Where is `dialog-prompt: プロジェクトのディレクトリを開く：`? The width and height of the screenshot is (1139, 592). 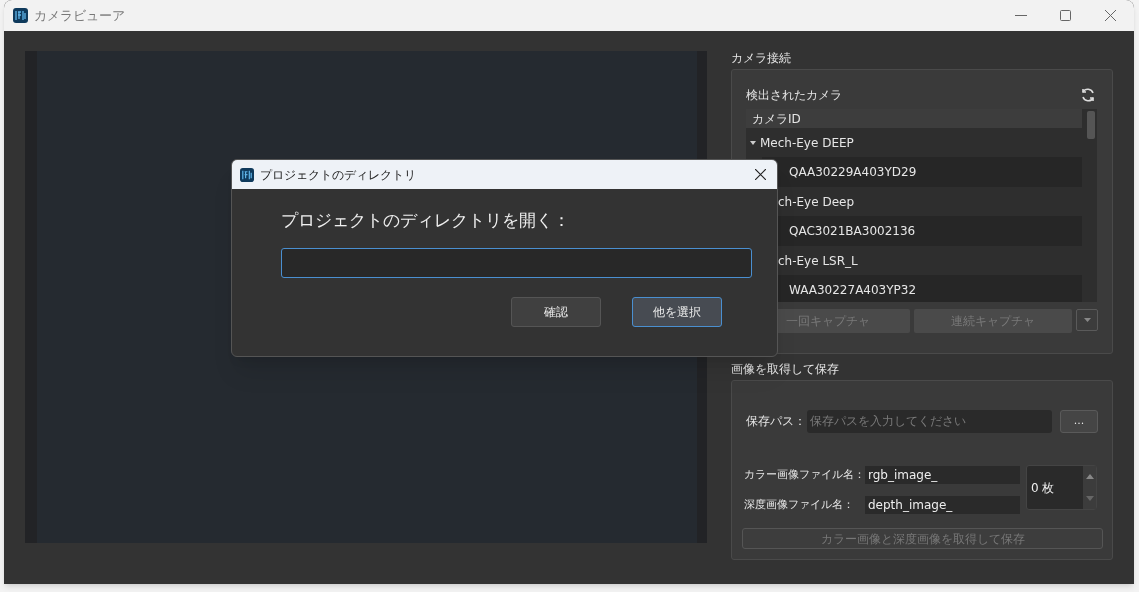
dialog-prompt: プロジェクトのディレクトリを開く： is located at coordinates (426, 220).